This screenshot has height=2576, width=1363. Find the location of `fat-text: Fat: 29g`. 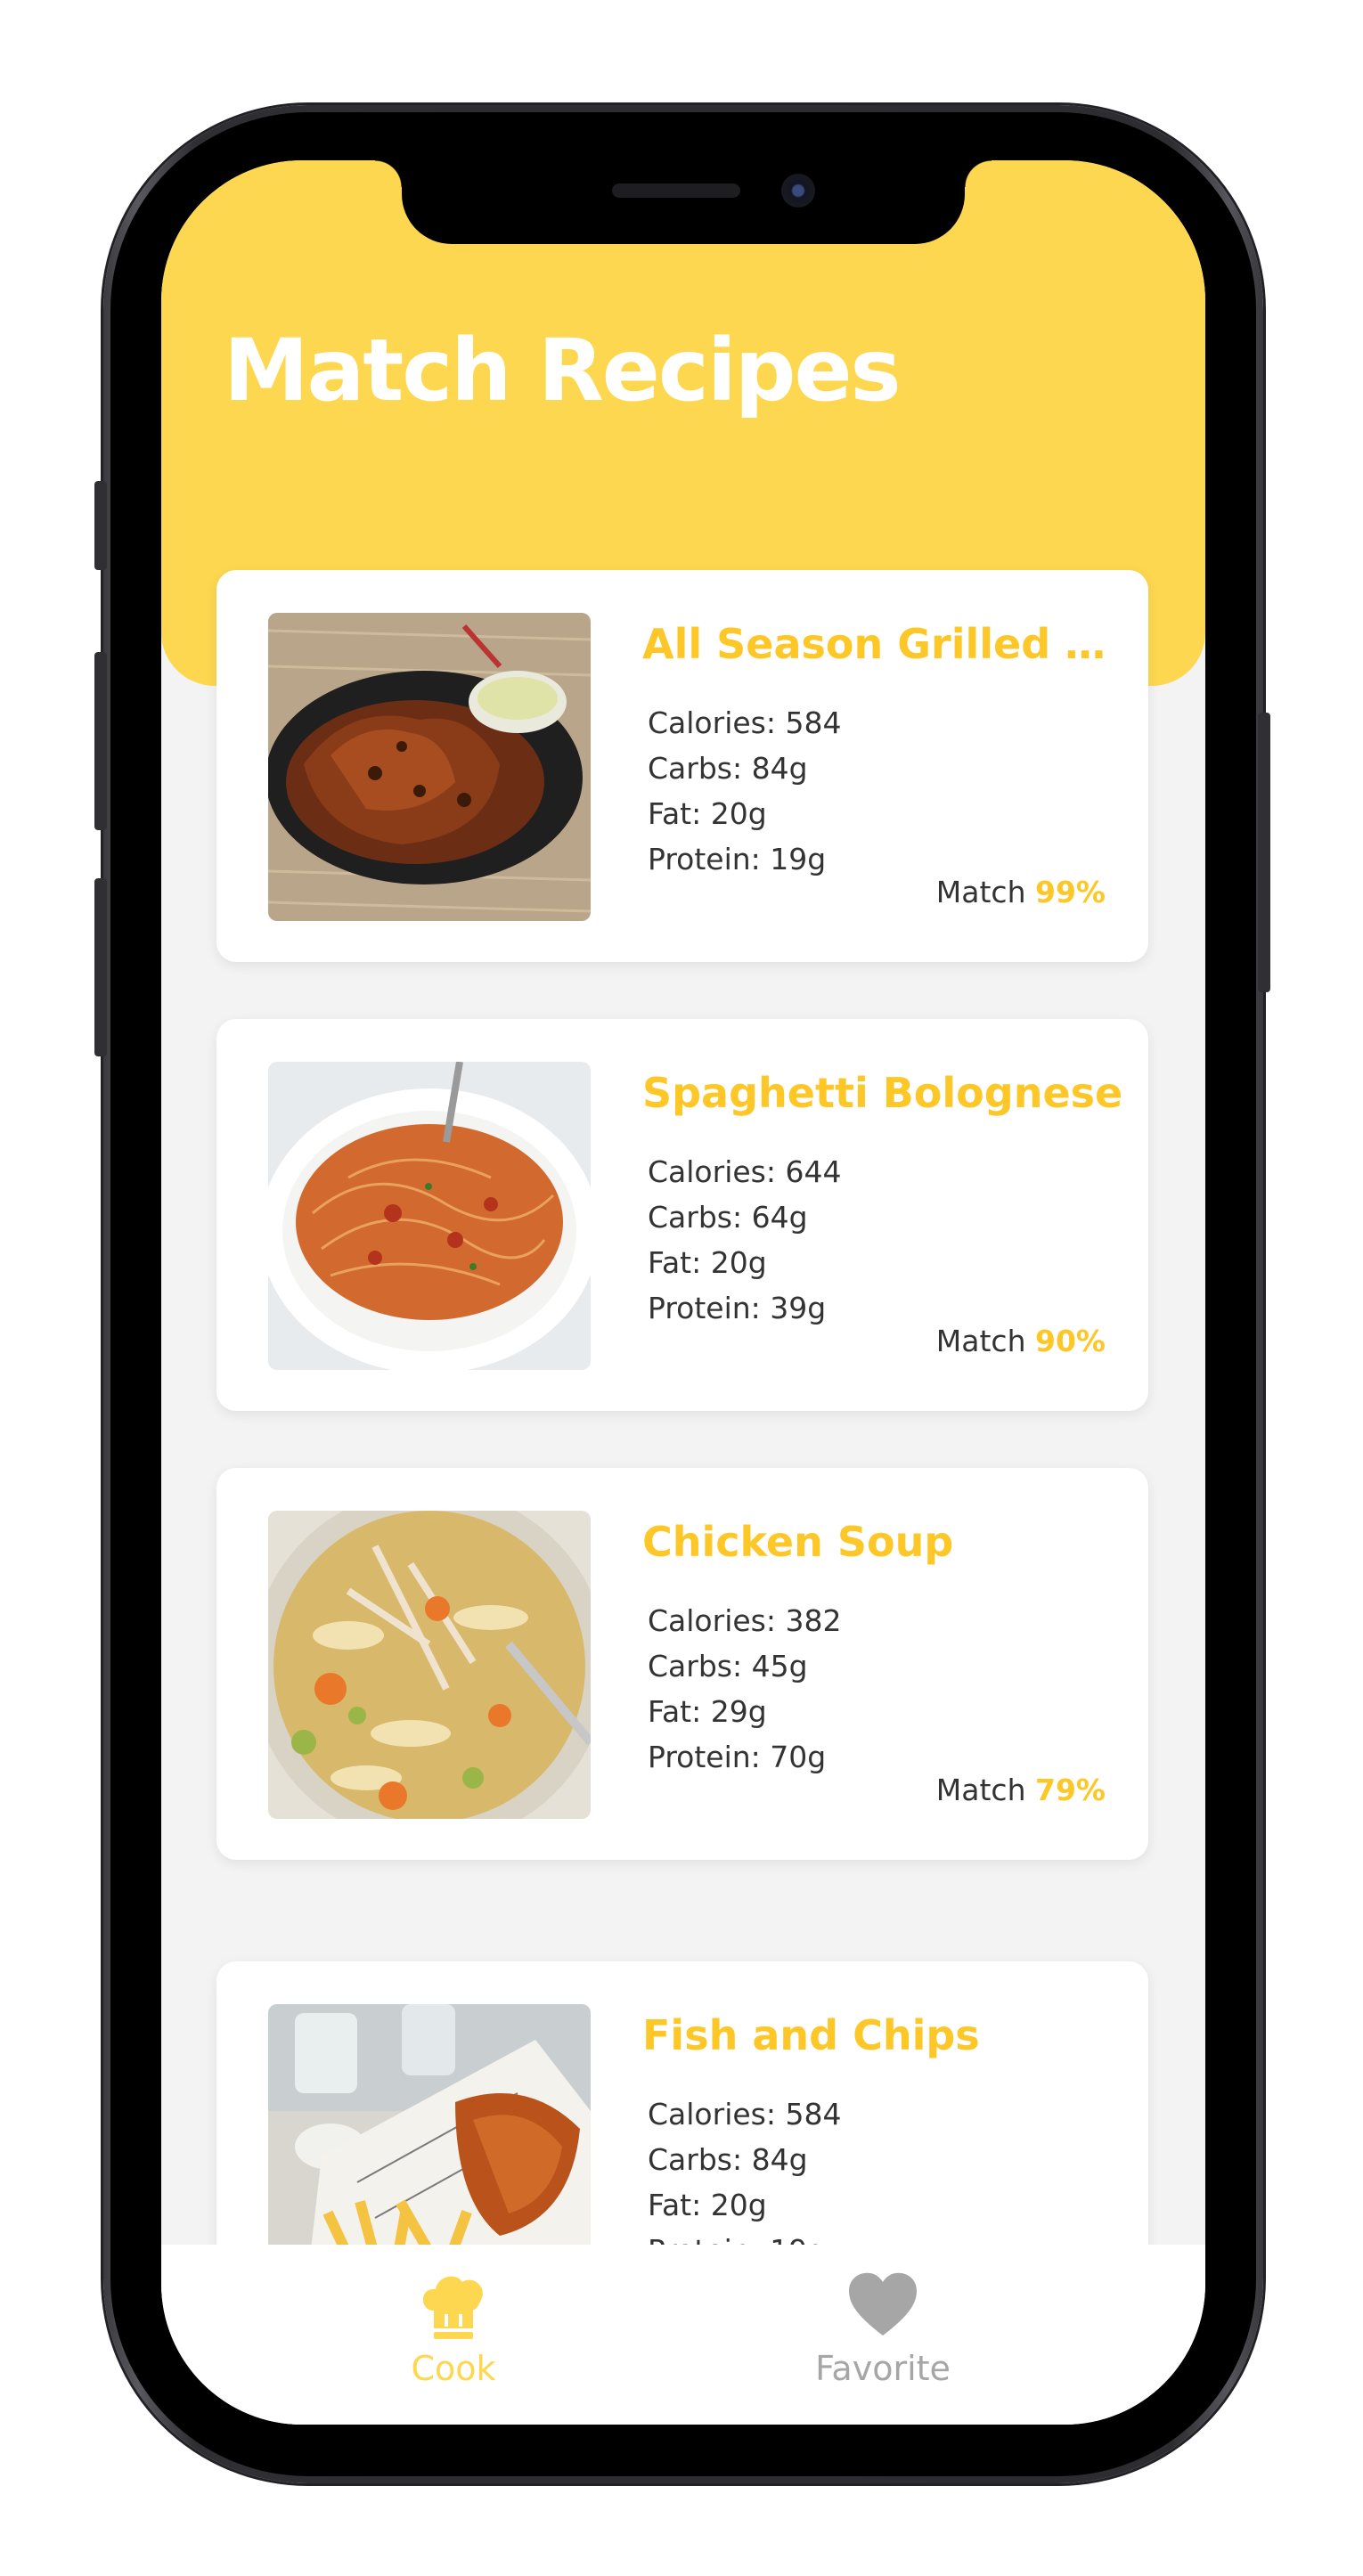

fat-text: Fat: 29g is located at coordinates (708, 1712).